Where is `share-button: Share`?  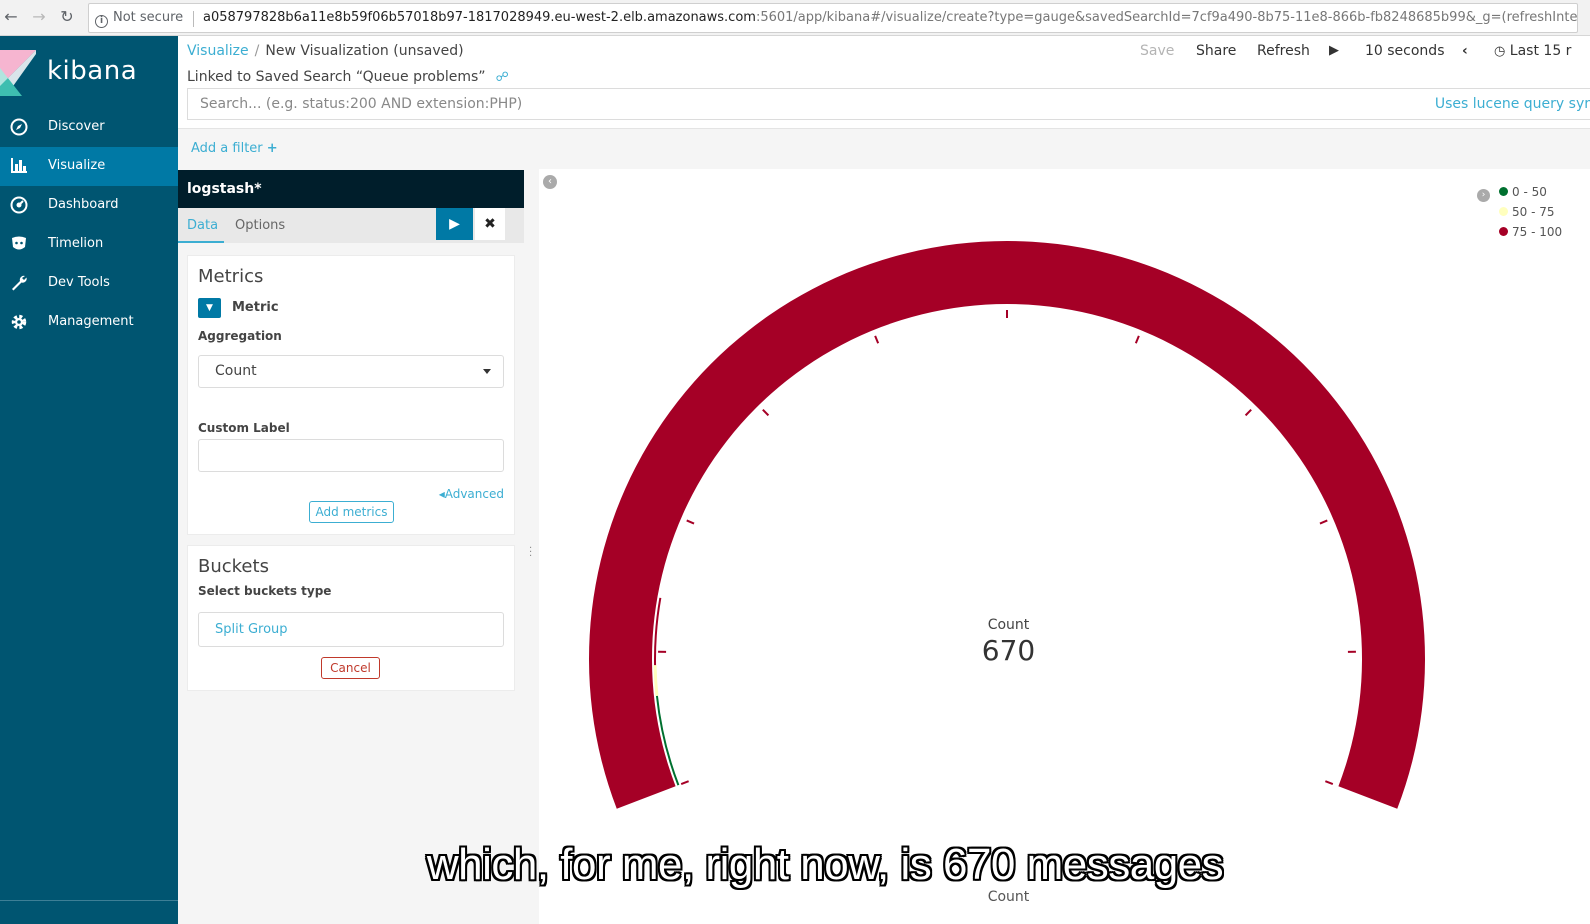
share-button: Share is located at coordinates (1216, 51).